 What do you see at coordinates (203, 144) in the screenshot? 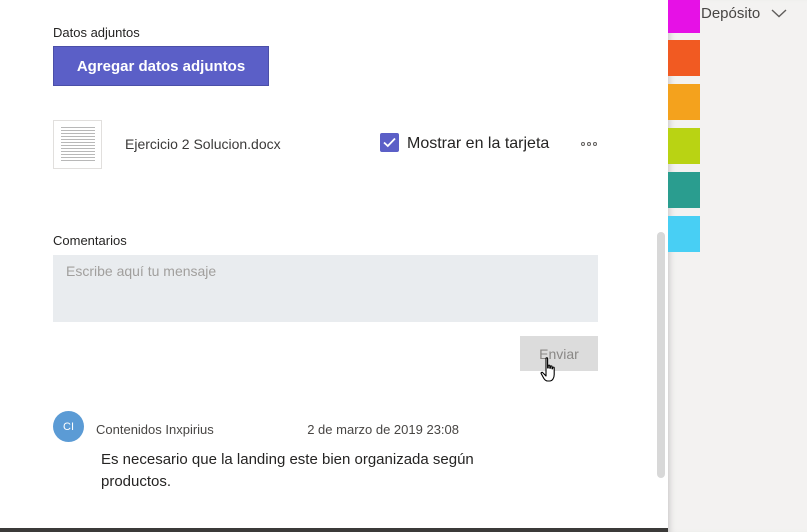
I see `attachment-file-name: Ejercicio 2 Solucion.docx` at bounding box center [203, 144].